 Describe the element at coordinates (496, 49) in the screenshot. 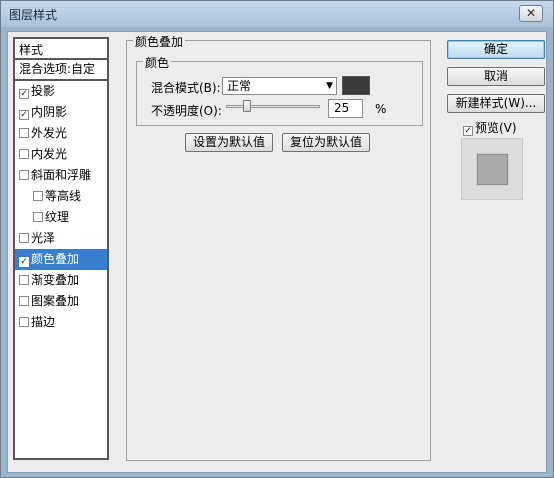

I see `ok-button: 确定` at that location.